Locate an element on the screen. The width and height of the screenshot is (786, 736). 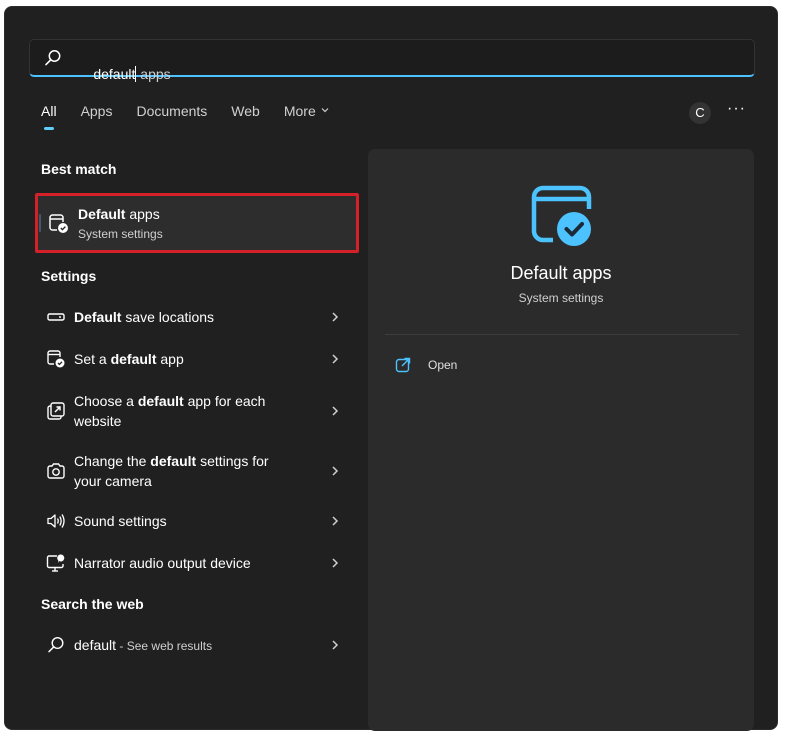
web-search-result: default - See web results is located at coordinates (196, 645).